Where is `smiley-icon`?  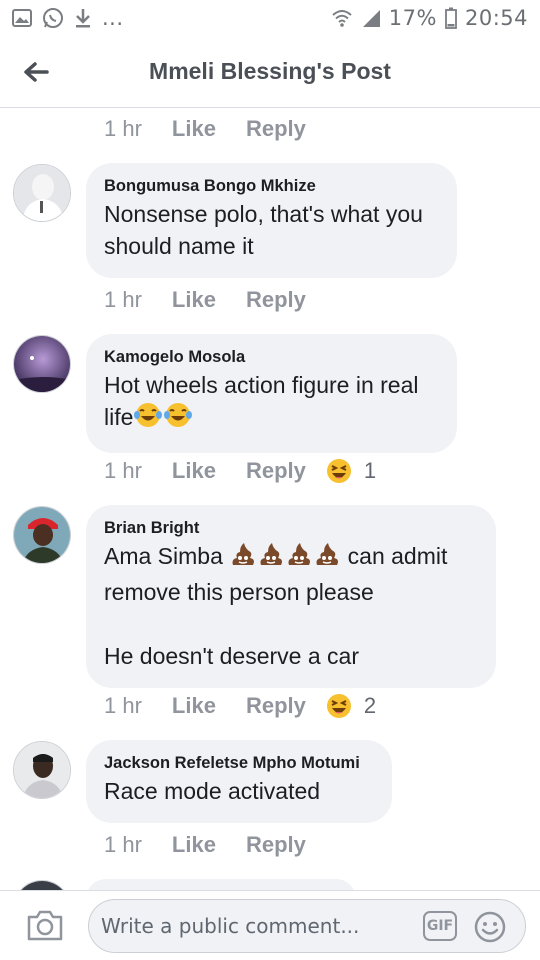 smiley-icon is located at coordinates (490, 927).